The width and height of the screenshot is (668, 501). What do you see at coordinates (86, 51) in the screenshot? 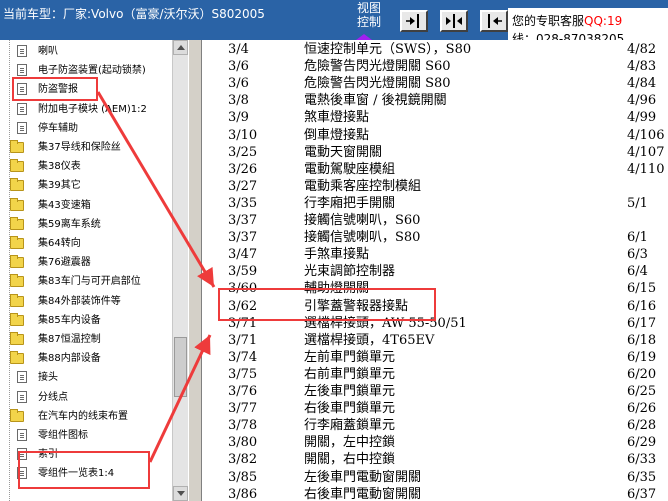
I see `tree-item: 喇叭` at bounding box center [86, 51].